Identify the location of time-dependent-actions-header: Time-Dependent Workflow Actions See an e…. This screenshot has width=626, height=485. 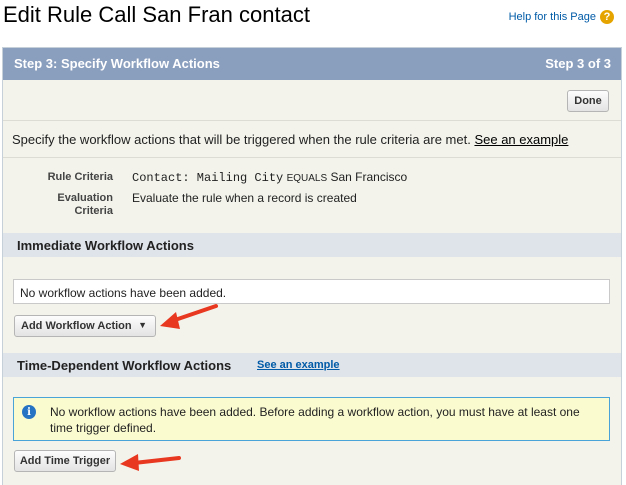
(312, 365).